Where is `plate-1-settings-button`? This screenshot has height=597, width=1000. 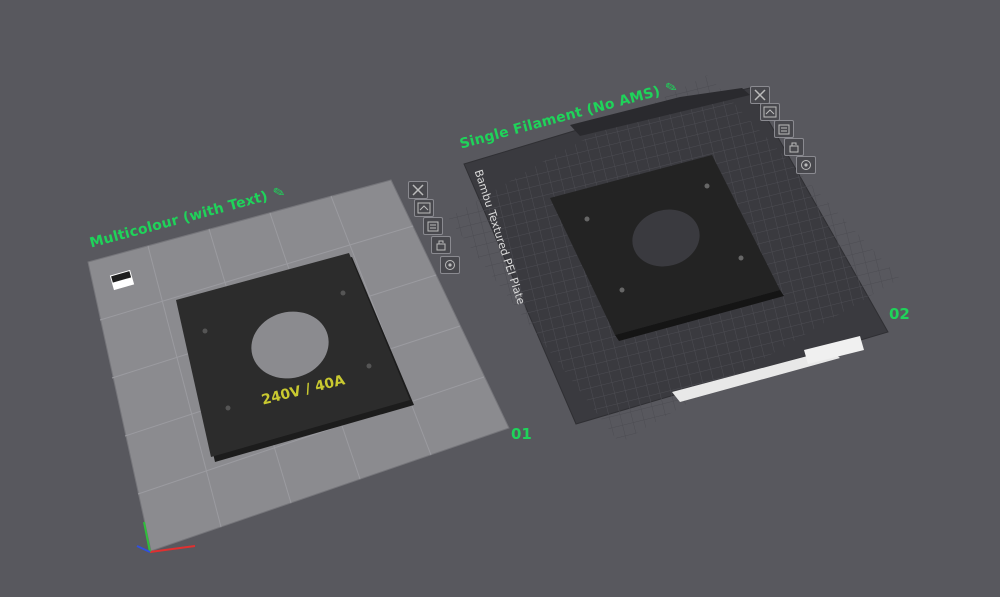 plate-1-settings-button is located at coordinates (450, 265).